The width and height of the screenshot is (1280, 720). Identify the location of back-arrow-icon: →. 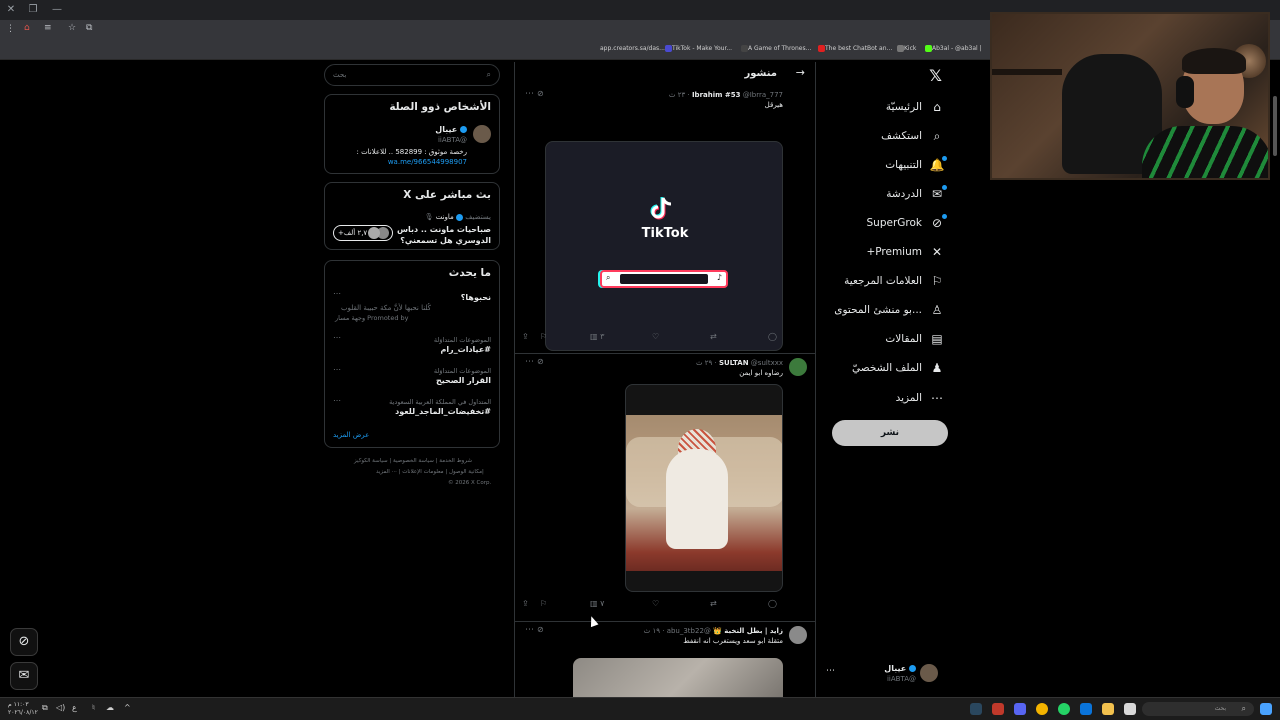
(800, 72).